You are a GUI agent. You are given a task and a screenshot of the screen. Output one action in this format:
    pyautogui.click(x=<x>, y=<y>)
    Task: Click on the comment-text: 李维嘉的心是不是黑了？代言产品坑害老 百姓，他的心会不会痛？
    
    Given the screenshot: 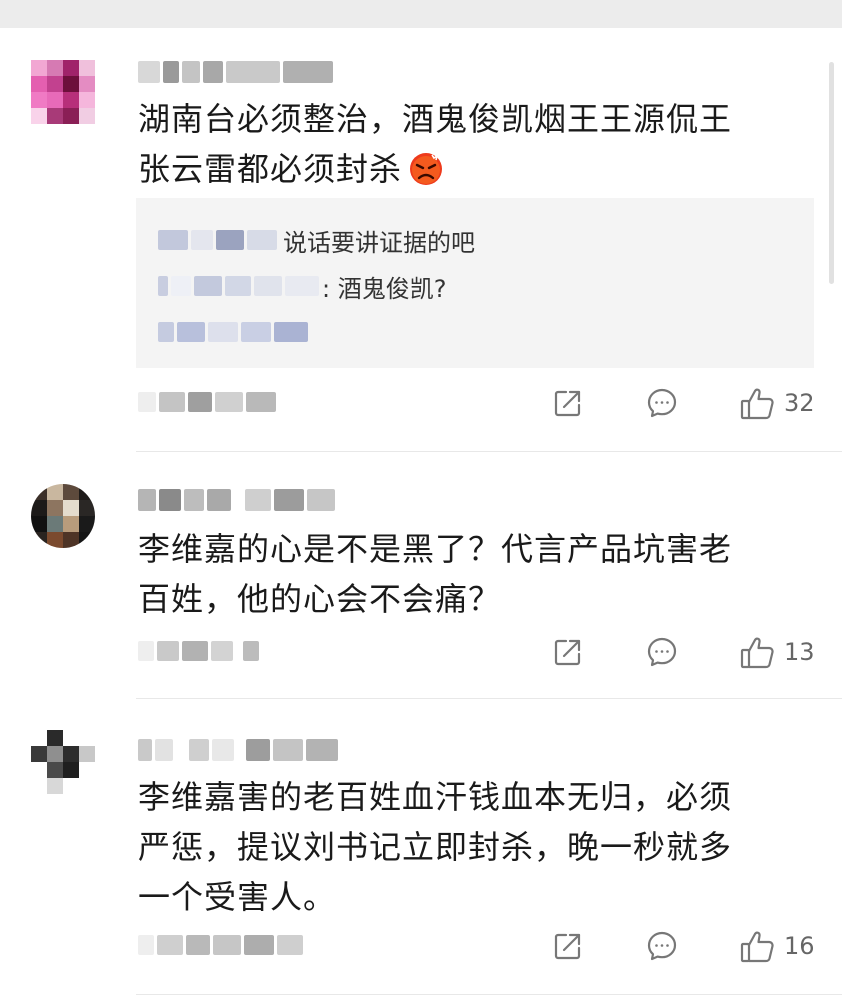 What is the action you would take?
    pyautogui.click(x=473, y=574)
    